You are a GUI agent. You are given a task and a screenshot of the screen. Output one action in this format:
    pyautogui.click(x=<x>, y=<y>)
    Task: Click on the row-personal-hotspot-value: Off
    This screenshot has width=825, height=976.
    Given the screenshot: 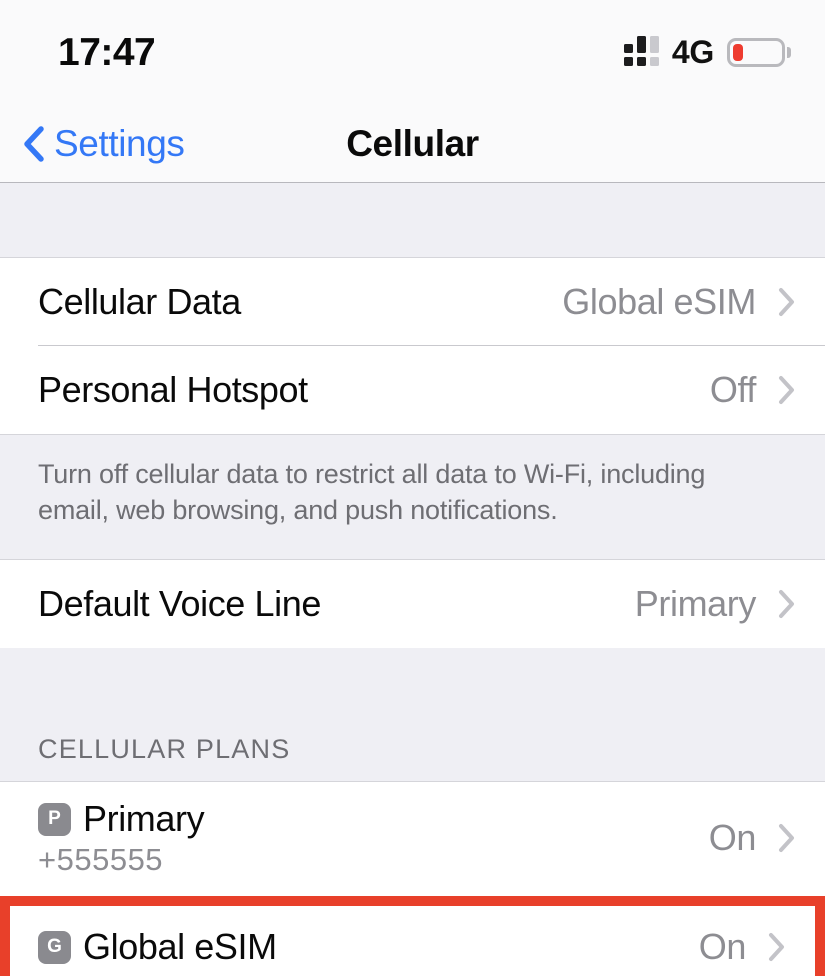 What is the action you would take?
    pyautogui.click(x=733, y=389)
    